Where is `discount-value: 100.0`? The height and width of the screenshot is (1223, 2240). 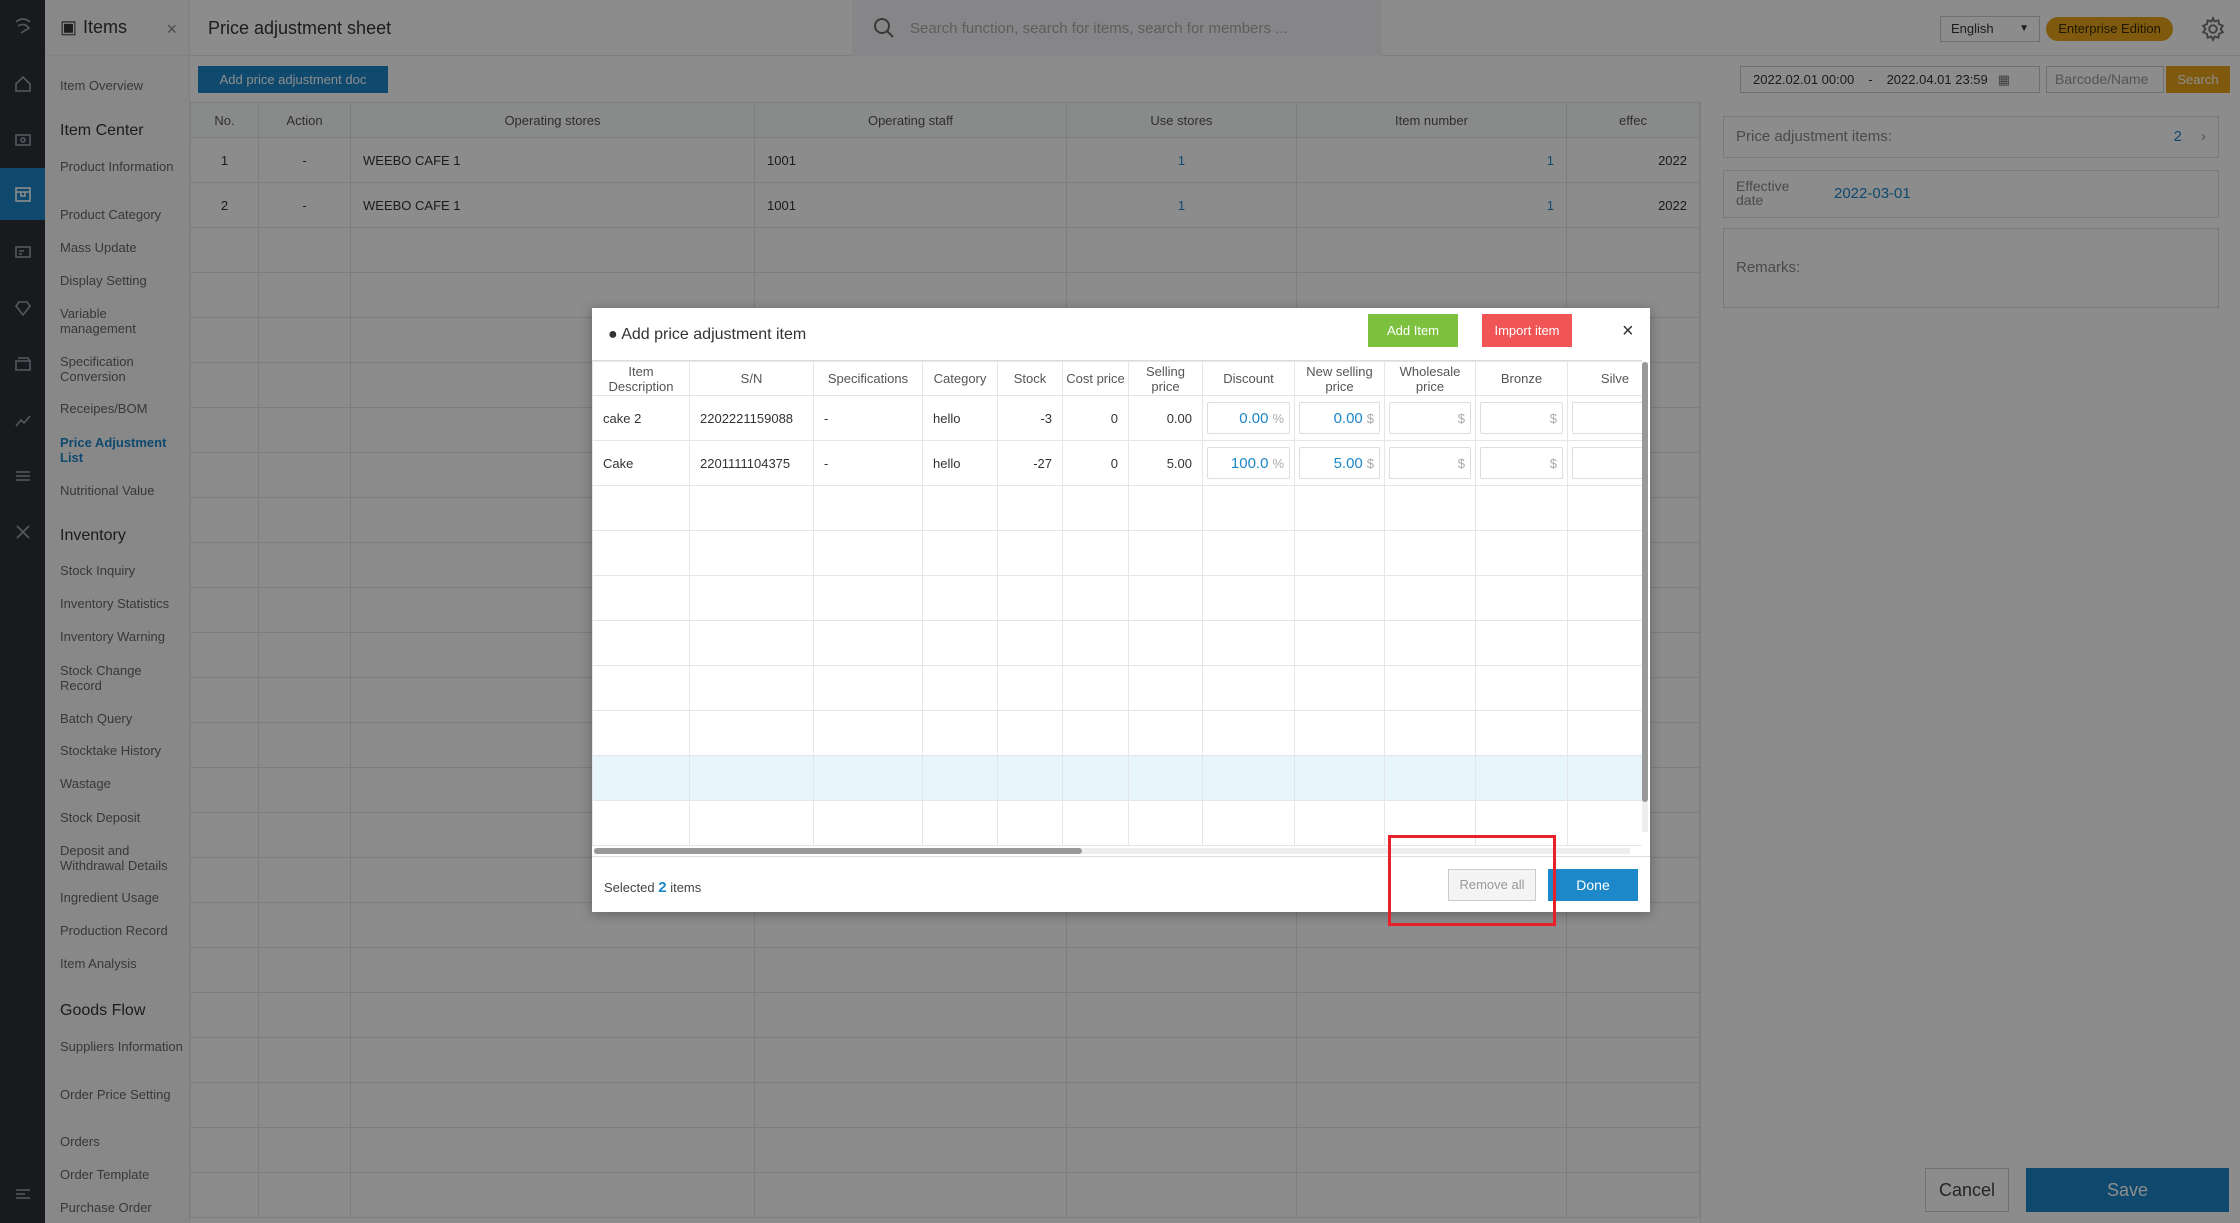 discount-value: 100.0 is located at coordinates (1249, 463).